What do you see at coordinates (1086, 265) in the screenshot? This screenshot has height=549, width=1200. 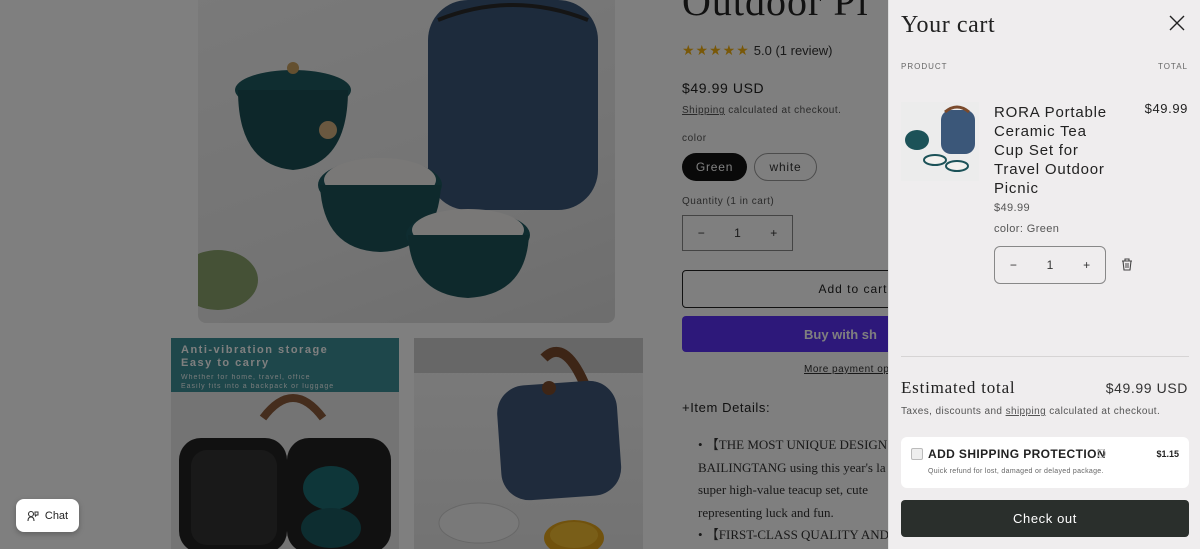 I see `plus-icon: +` at bounding box center [1086, 265].